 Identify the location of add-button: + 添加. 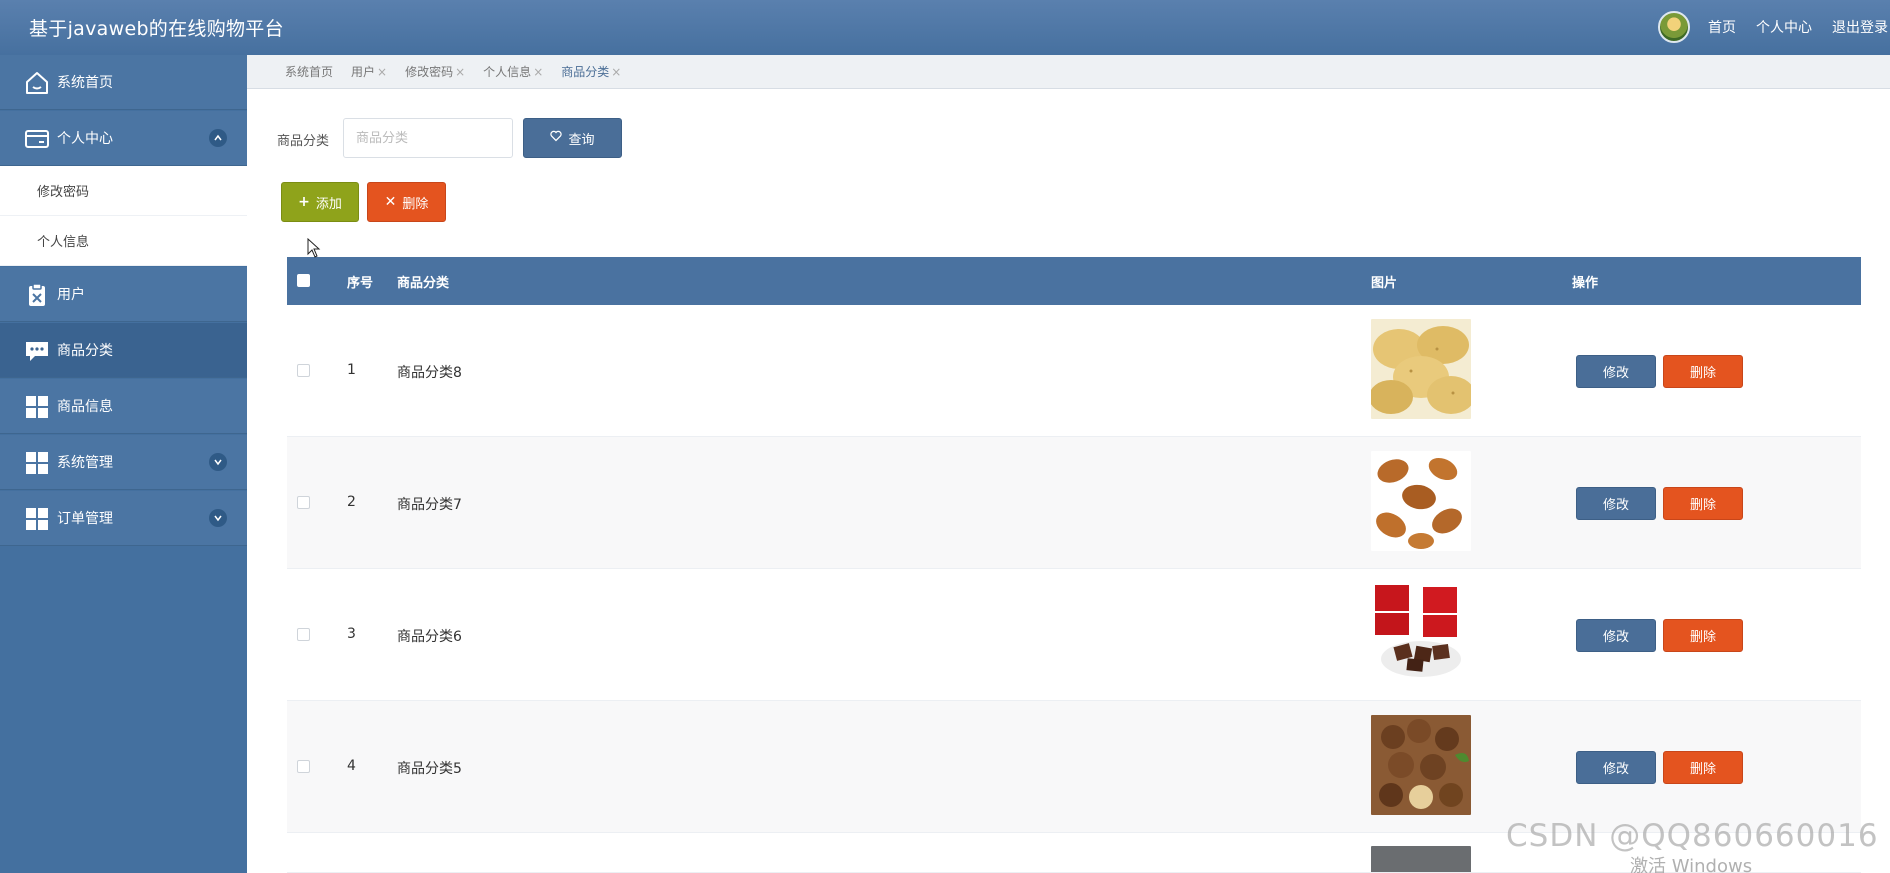
(320, 202).